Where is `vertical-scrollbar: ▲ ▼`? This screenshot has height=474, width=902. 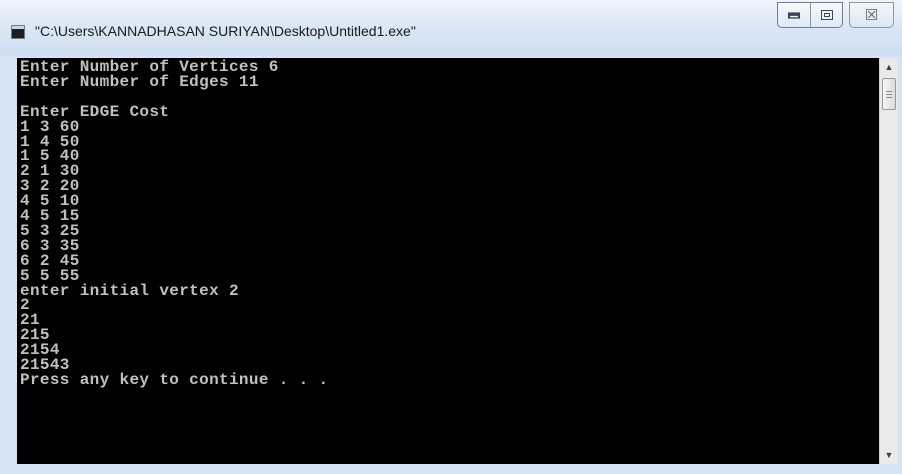
vertical-scrollbar: ▲ ▼ is located at coordinates (888, 261).